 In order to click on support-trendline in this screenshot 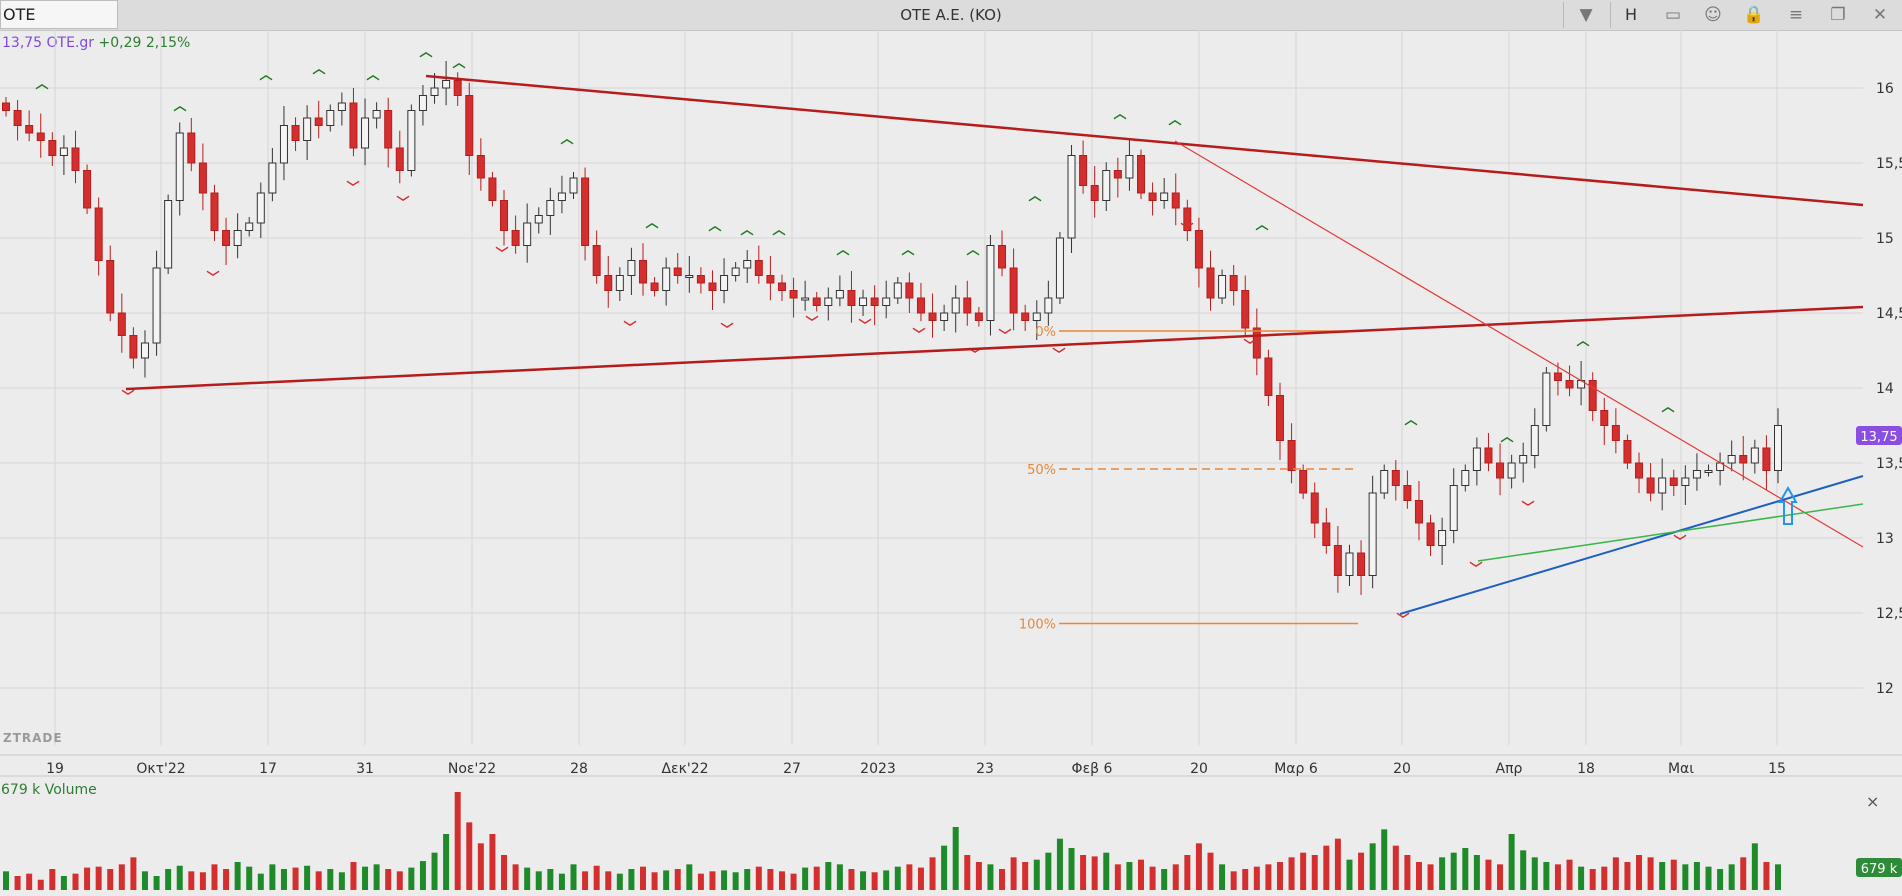, I will do `click(994, 348)`.